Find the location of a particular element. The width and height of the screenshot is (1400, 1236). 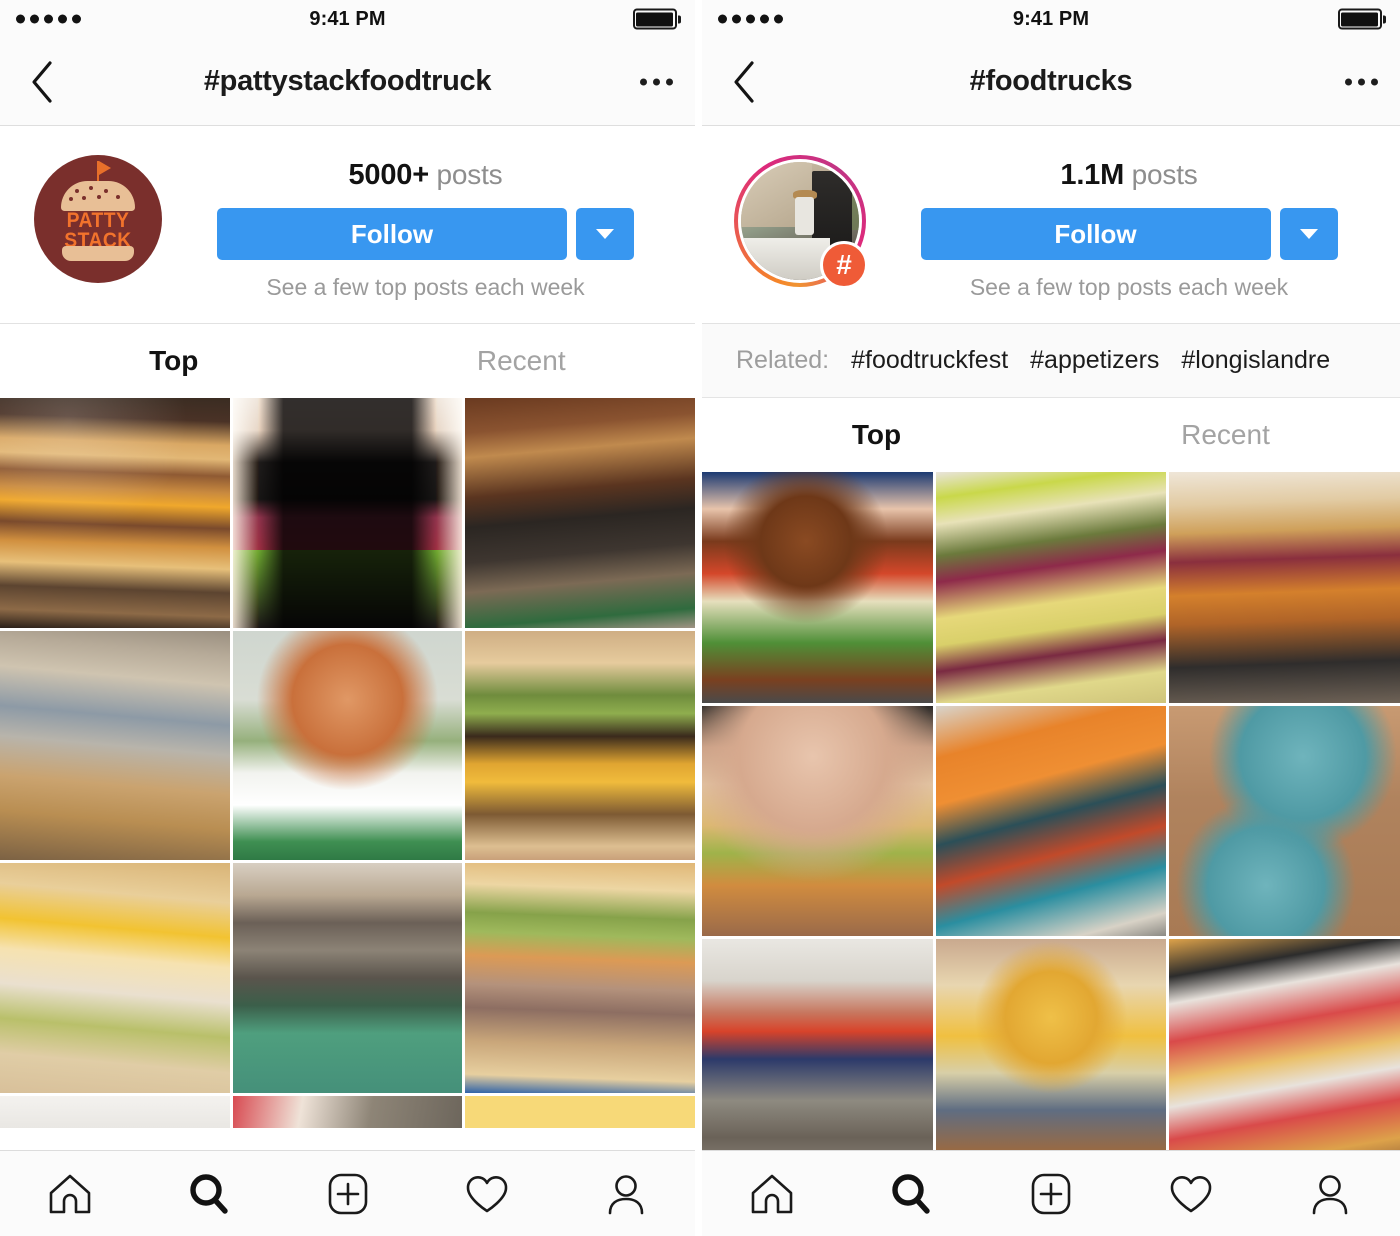

logo-text: PATTY STACK is located at coordinates (98, 230).